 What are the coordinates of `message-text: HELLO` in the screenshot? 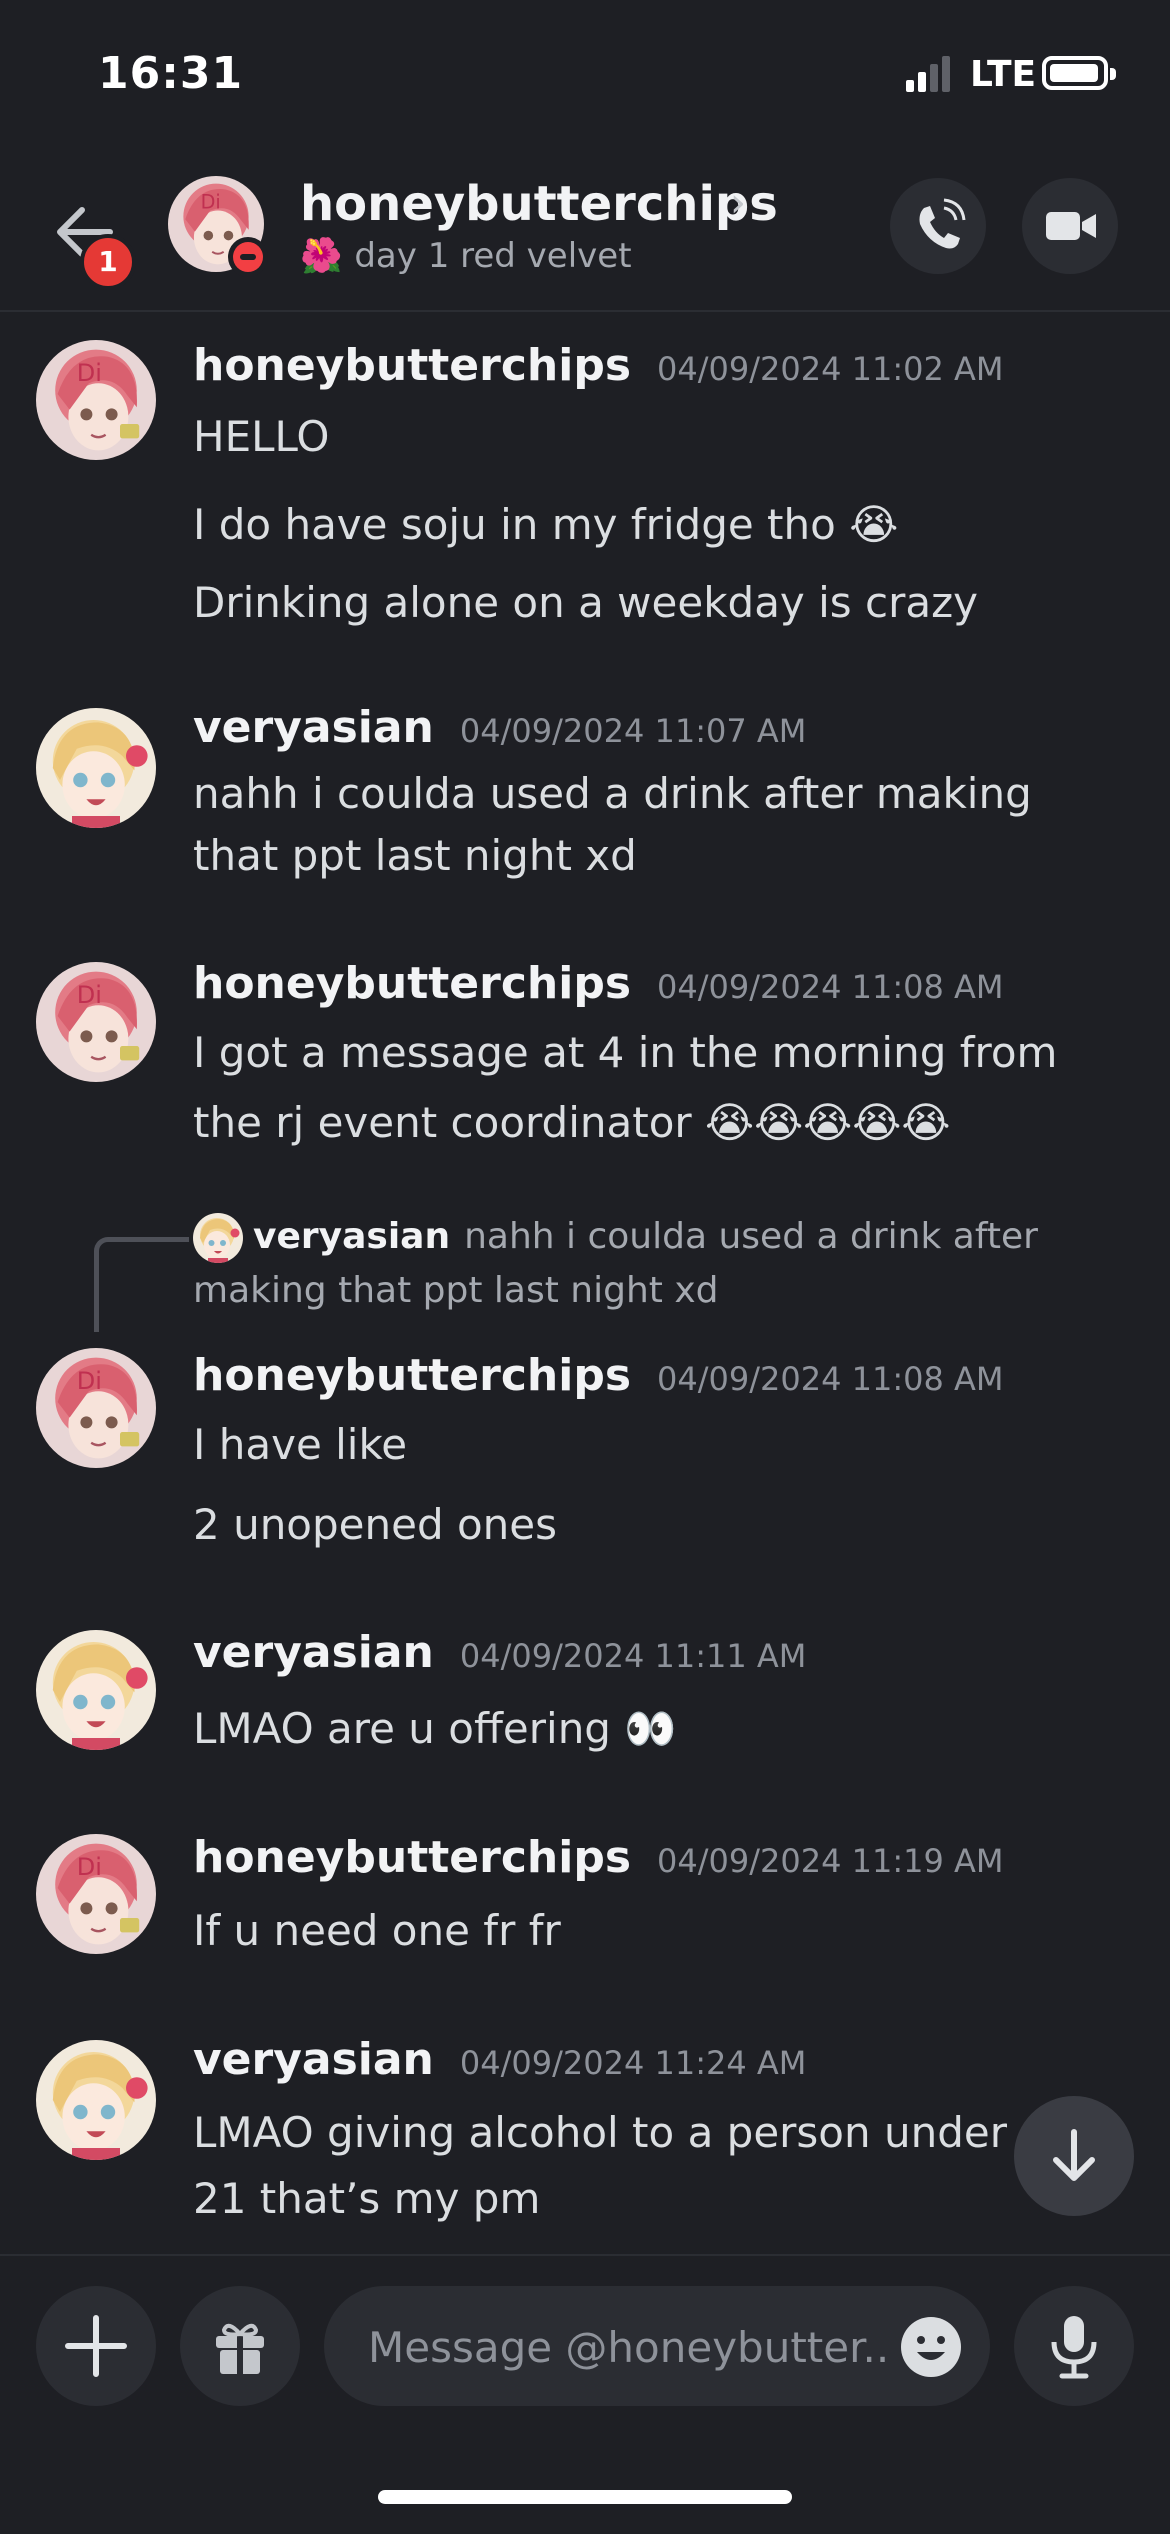 It's located at (658, 437).